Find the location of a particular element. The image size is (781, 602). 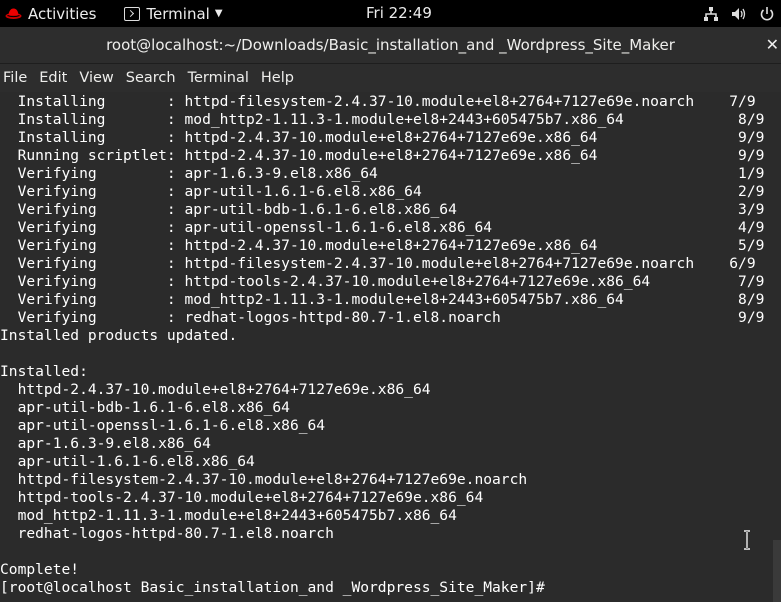

app-menu-terminal: Terminal ▼ is located at coordinates (173, 13).